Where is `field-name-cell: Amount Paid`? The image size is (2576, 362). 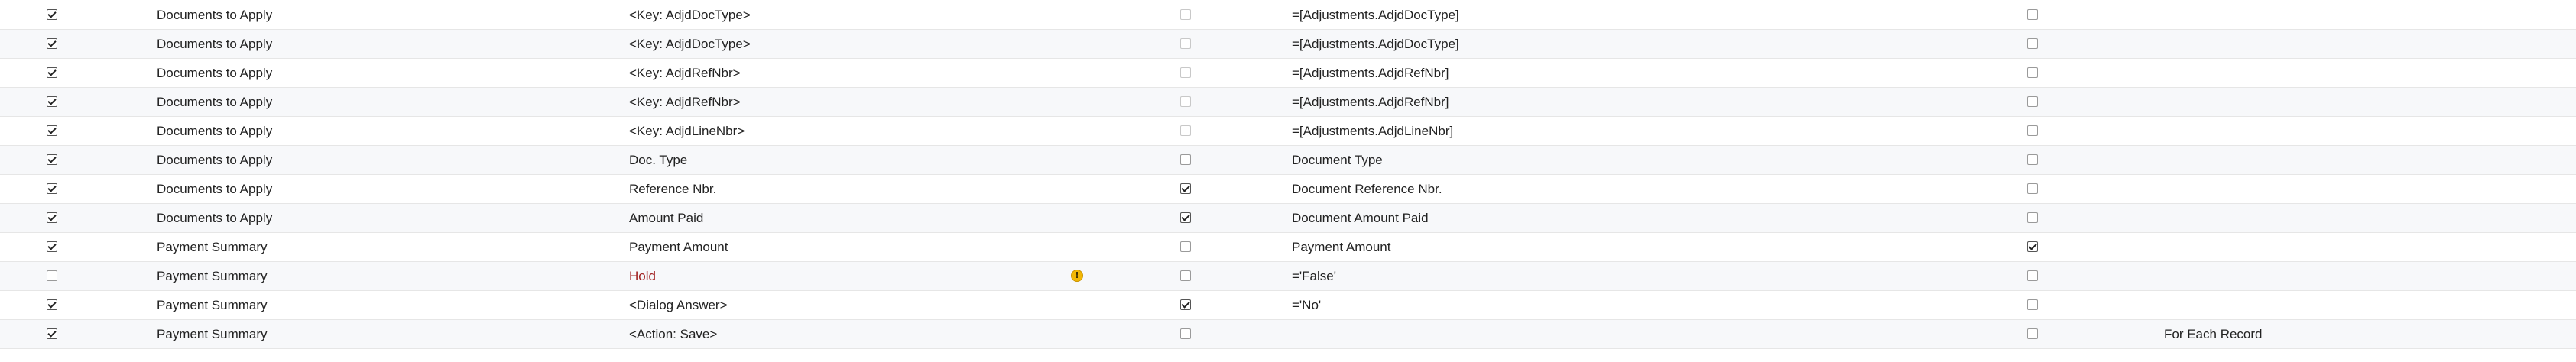
field-name-cell: Amount Paid is located at coordinates (666, 218).